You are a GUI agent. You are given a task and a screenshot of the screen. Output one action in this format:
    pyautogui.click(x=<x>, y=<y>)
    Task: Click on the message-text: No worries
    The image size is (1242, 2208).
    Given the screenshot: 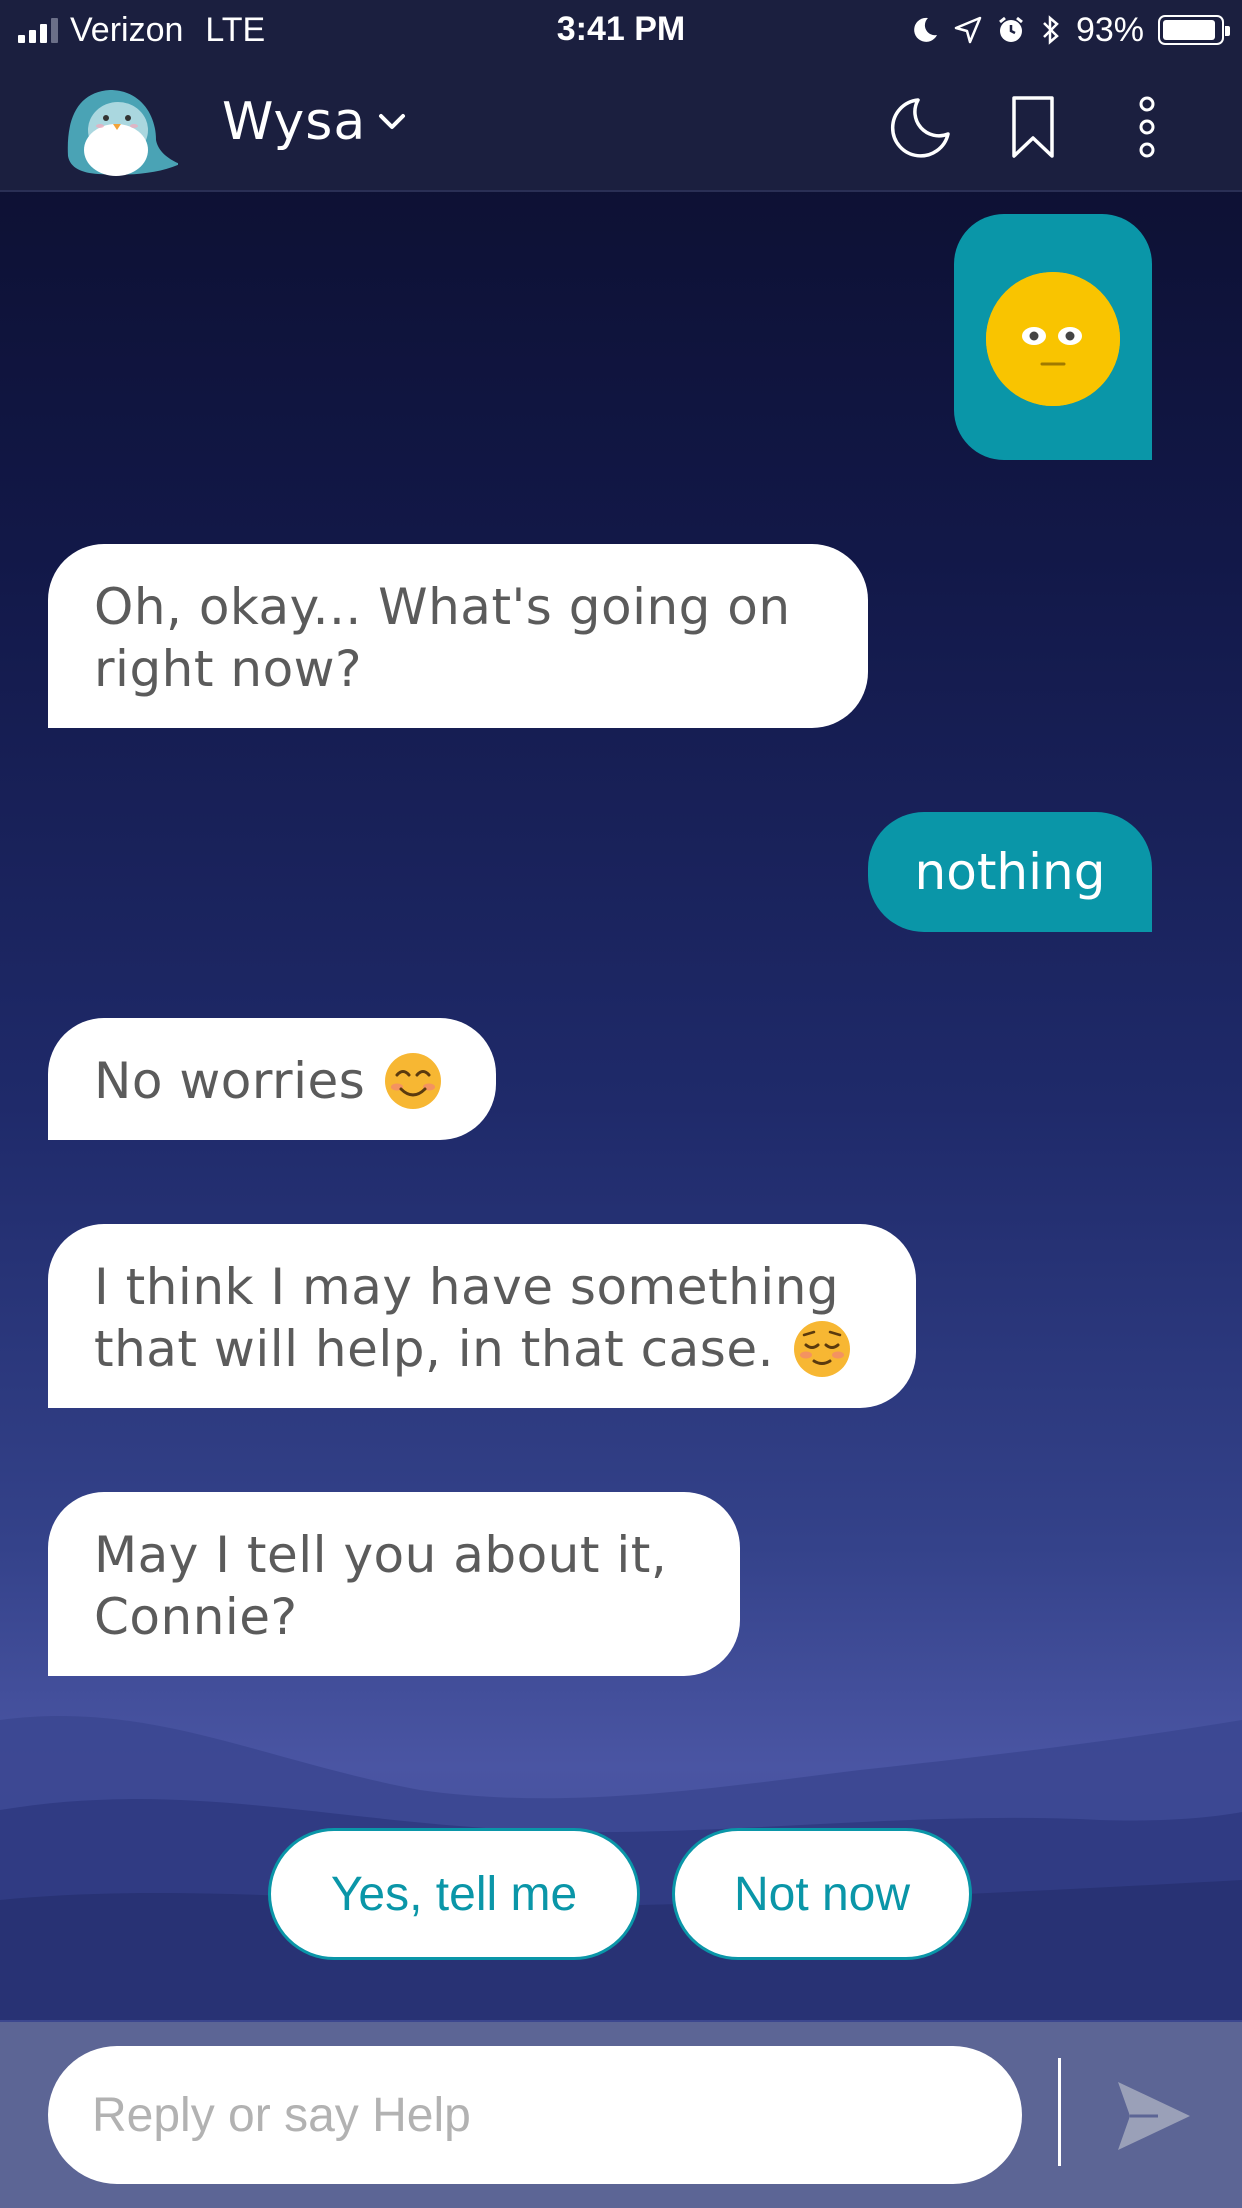 What is the action you would take?
    pyautogui.click(x=230, y=1081)
    